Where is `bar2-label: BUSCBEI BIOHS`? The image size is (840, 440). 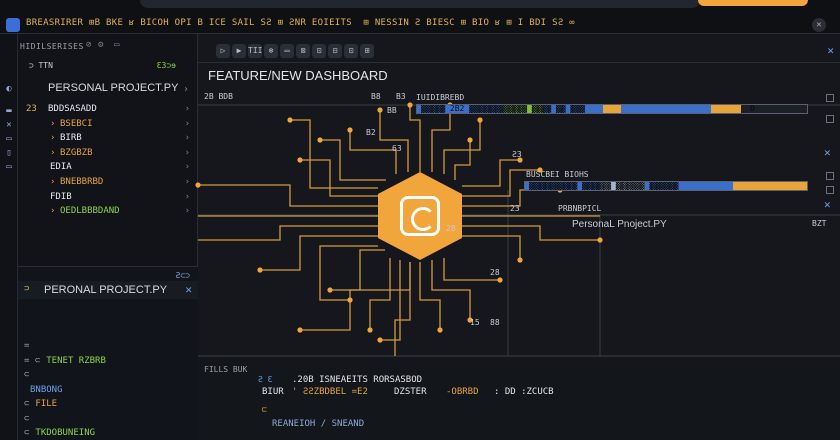
bar2-label: BUSCBEI BIOHS is located at coordinates (557, 174).